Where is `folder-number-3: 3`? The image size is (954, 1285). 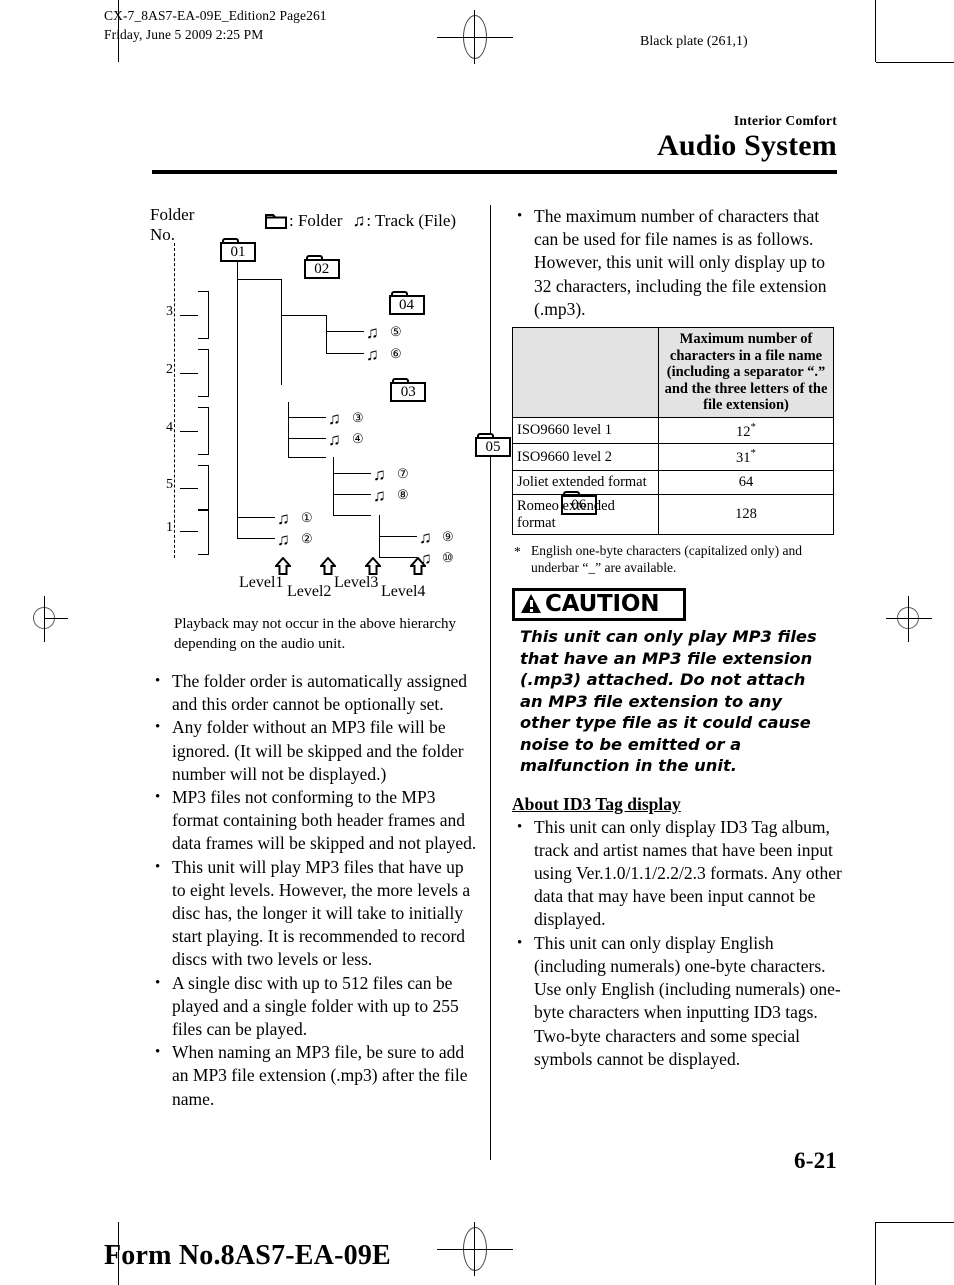 folder-number-3: 3 is located at coordinates (169, 311).